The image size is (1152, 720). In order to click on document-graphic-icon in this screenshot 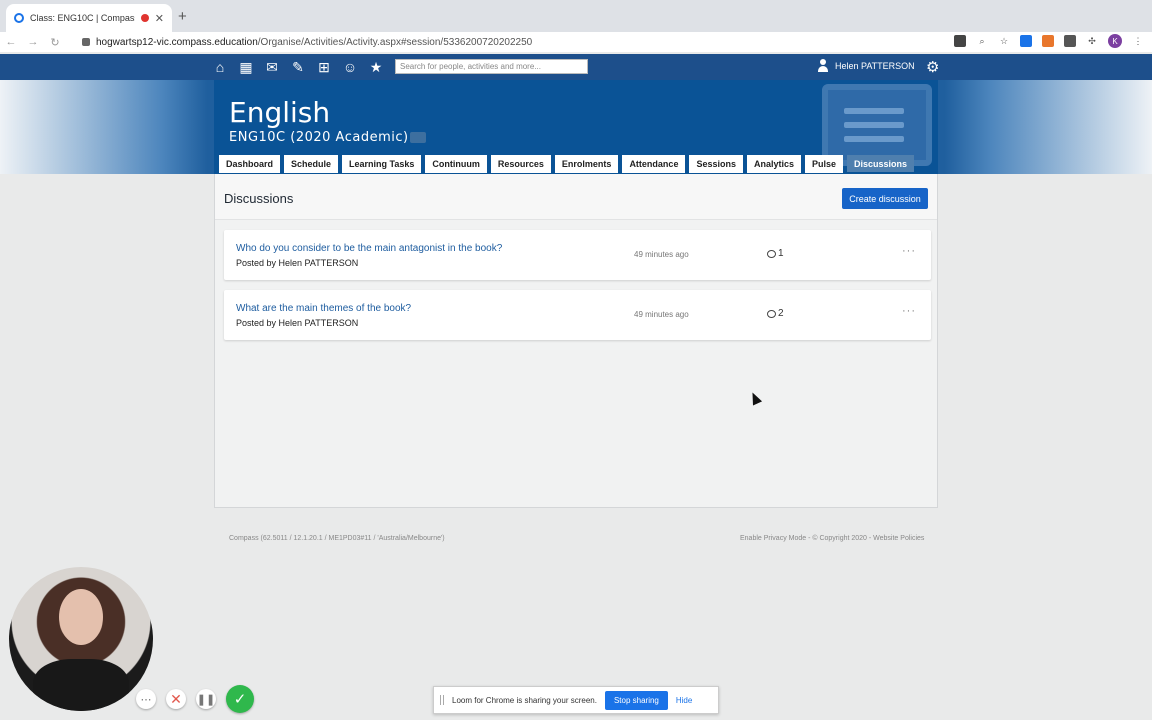, I will do `click(877, 125)`.